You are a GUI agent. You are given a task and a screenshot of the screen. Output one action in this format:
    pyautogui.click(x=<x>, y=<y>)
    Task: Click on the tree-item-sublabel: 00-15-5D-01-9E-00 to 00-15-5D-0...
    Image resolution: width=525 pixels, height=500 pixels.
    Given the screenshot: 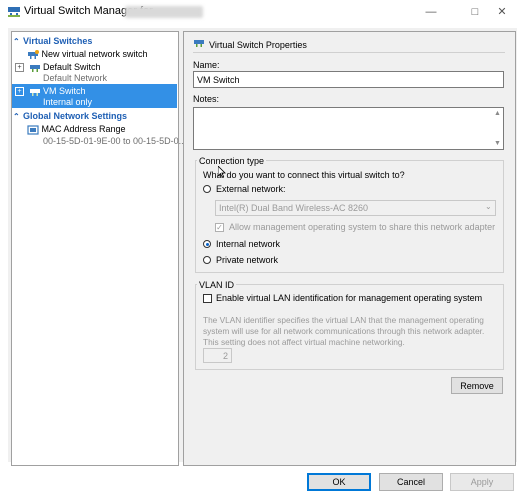 What is the action you would take?
    pyautogui.click(x=115, y=141)
    